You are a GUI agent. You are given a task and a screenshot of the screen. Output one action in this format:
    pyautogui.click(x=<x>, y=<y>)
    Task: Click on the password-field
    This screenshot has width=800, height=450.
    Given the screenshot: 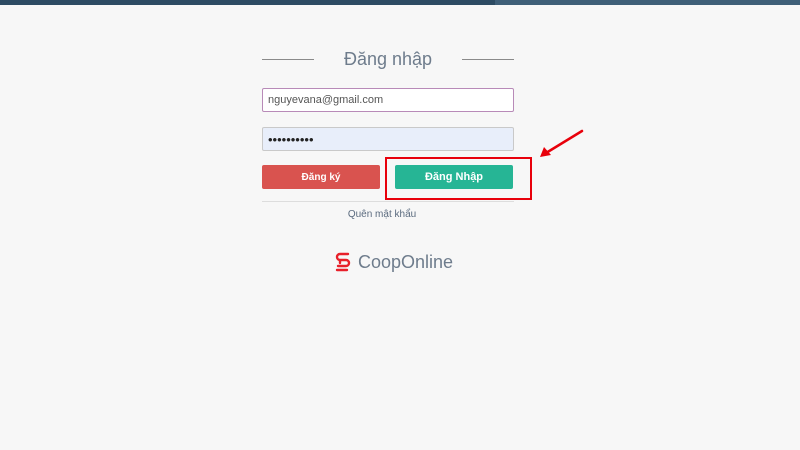 What is the action you would take?
    pyautogui.click(x=388, y=139)
    